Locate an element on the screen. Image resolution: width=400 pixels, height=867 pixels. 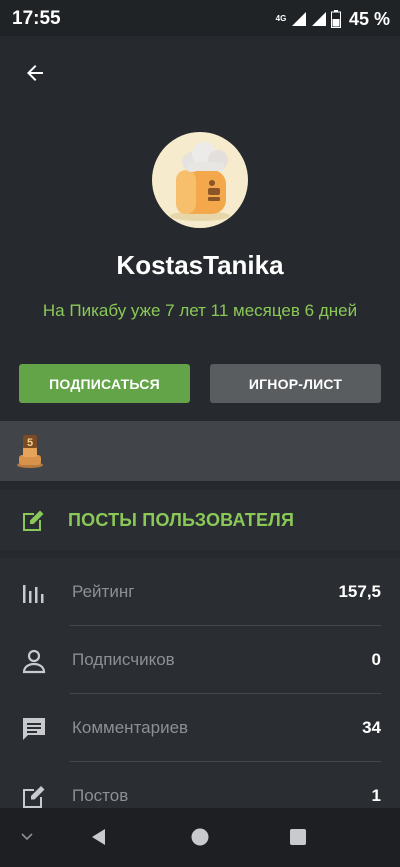
anniversary-award-icon: 5 is located at coordinates (30, 451).